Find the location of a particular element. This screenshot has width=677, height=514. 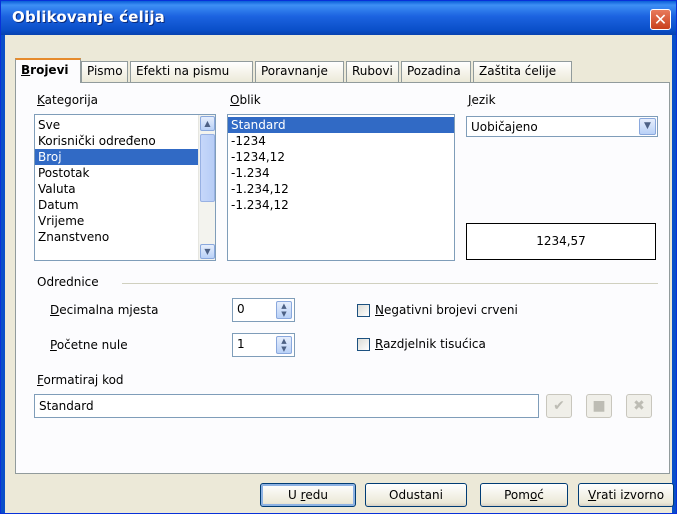

category-label-key: K is located at coordinates (41, 100).